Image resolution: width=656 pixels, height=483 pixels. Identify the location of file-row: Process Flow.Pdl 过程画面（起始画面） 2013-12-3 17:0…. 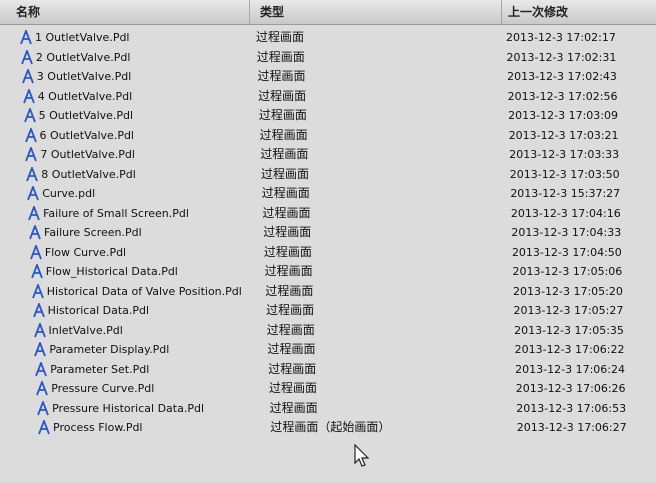
(328, 427).